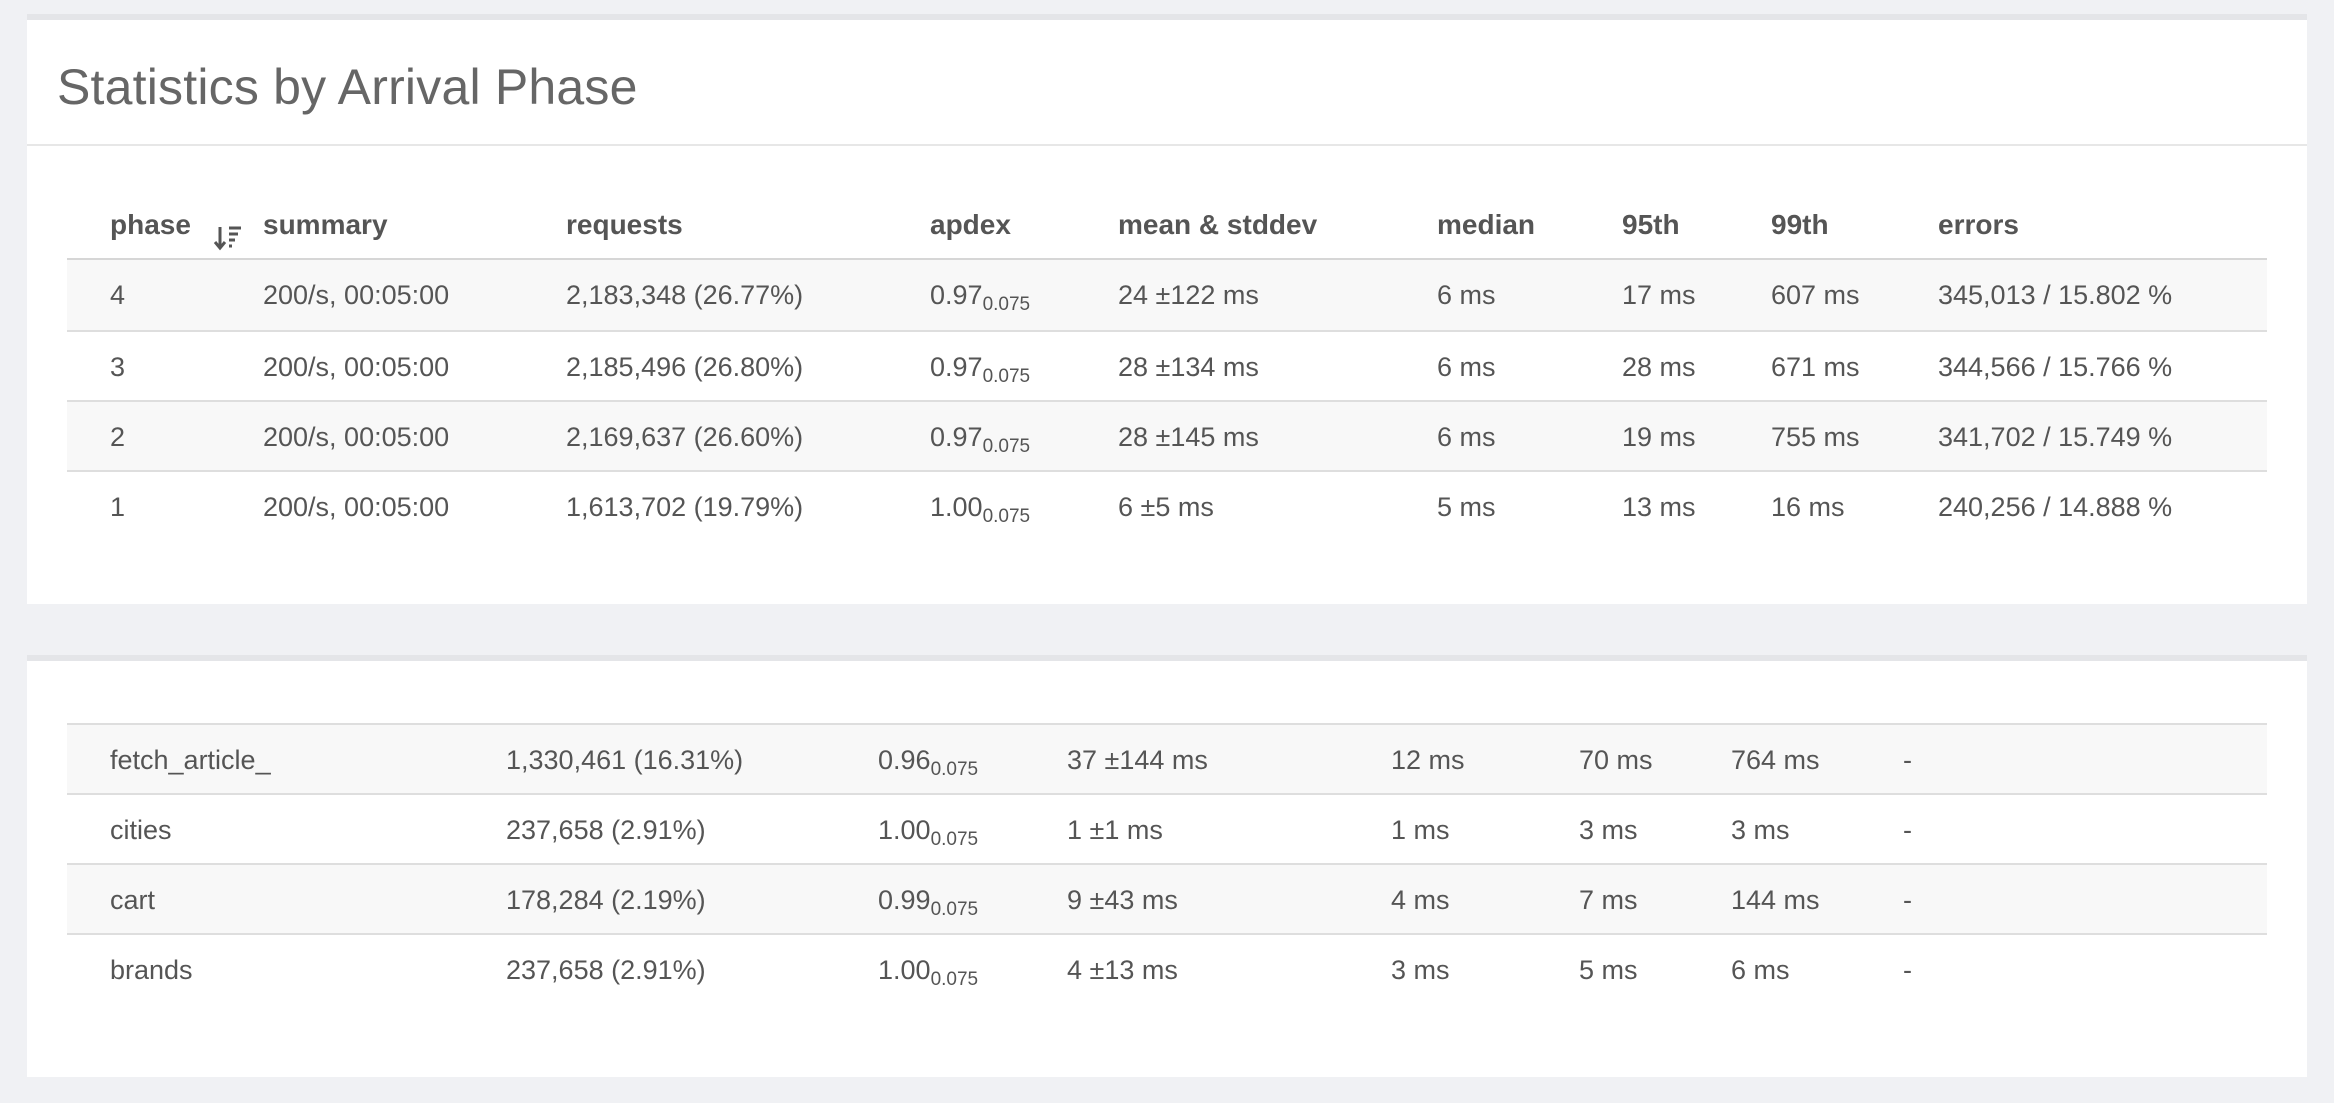  I want to click on cell-phase: 4, so click(118, 295).